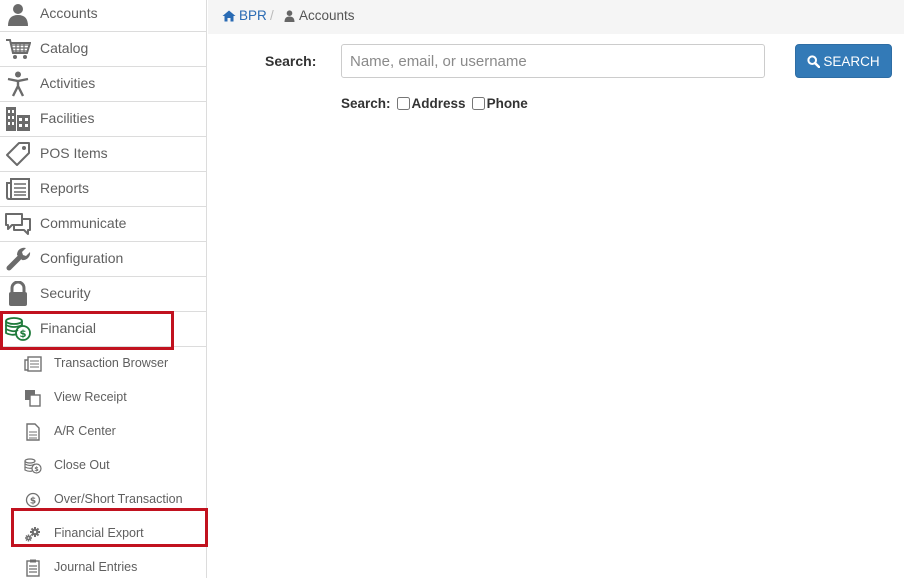 This screenshot has width=904, height=578. I want to click on copy-icon, so click(33, 398).